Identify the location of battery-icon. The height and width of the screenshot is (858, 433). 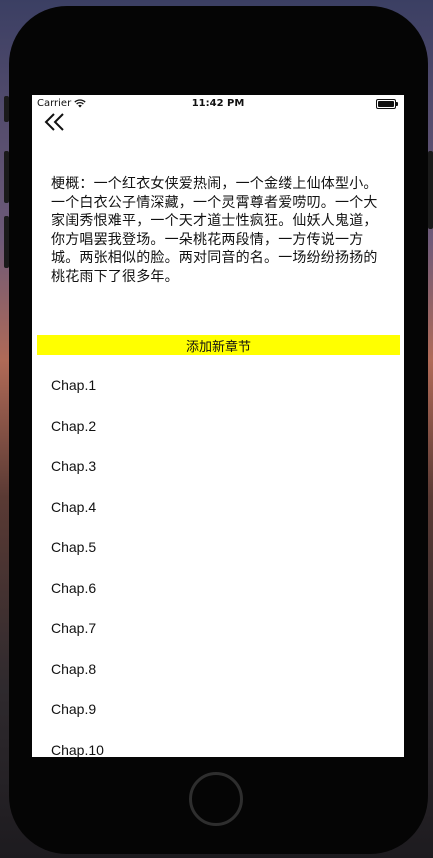
(387, 104).